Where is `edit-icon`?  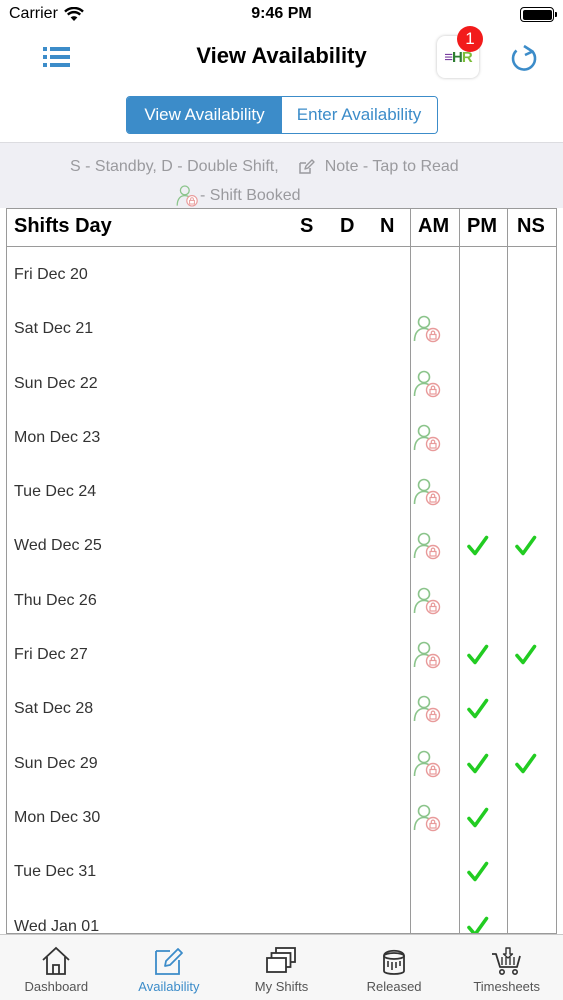
edit-icon is located at coordinates (168, 961).